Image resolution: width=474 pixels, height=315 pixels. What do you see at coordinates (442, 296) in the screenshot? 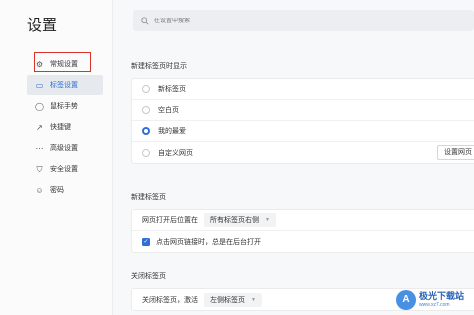
I see `watermark-name: 极光下载站` at bounding box center [442, 296].